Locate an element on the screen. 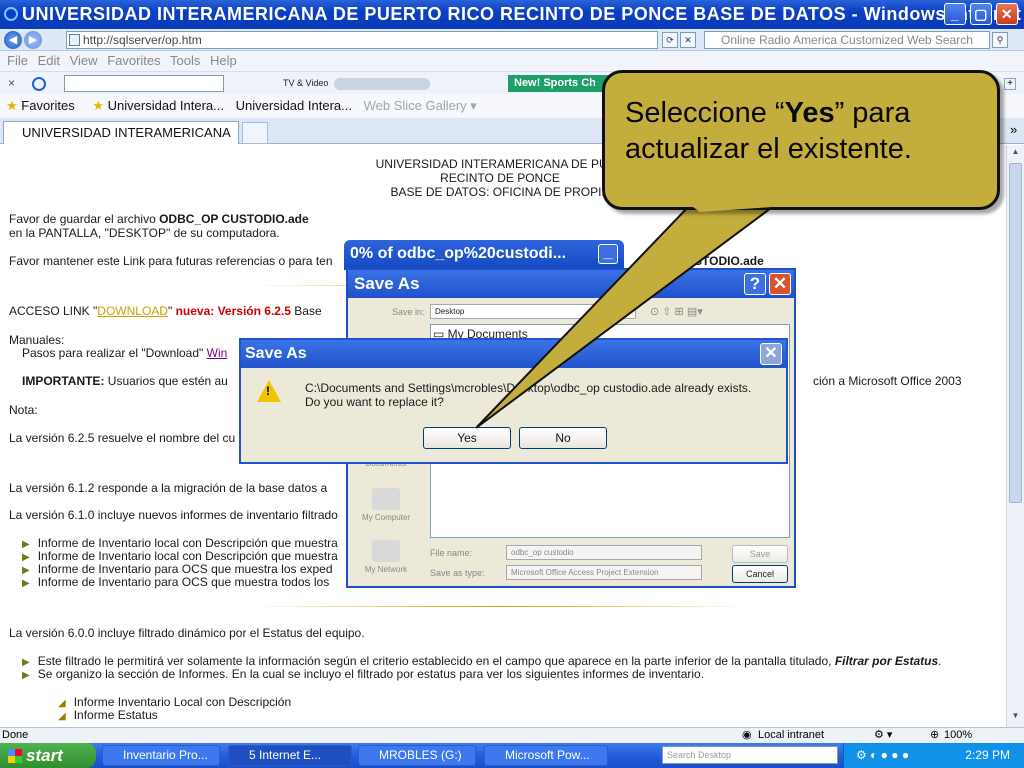 This screenshot has height=768, width=1024. task-label: MROBLES (G:) is located at coordinates (420, 755).